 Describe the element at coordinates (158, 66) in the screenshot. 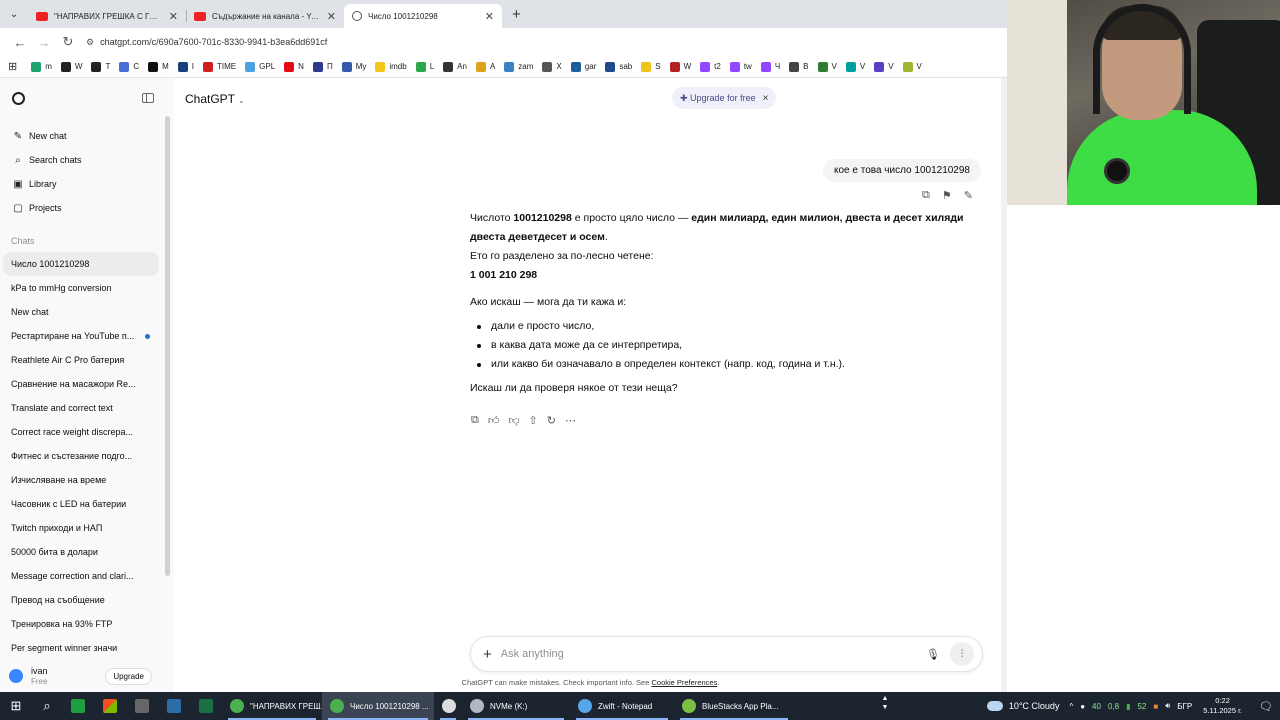

I see `bookmark-item: M` at that location.